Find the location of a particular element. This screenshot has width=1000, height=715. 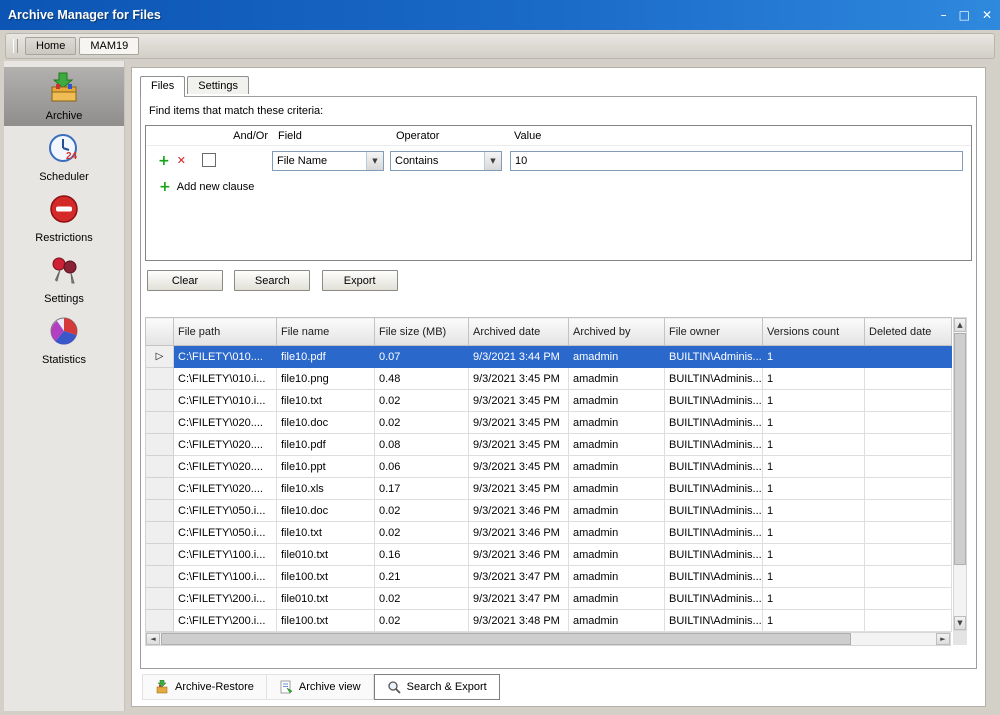

add-new-clause-link: + Add new clause is located at coordinates (558, 187).